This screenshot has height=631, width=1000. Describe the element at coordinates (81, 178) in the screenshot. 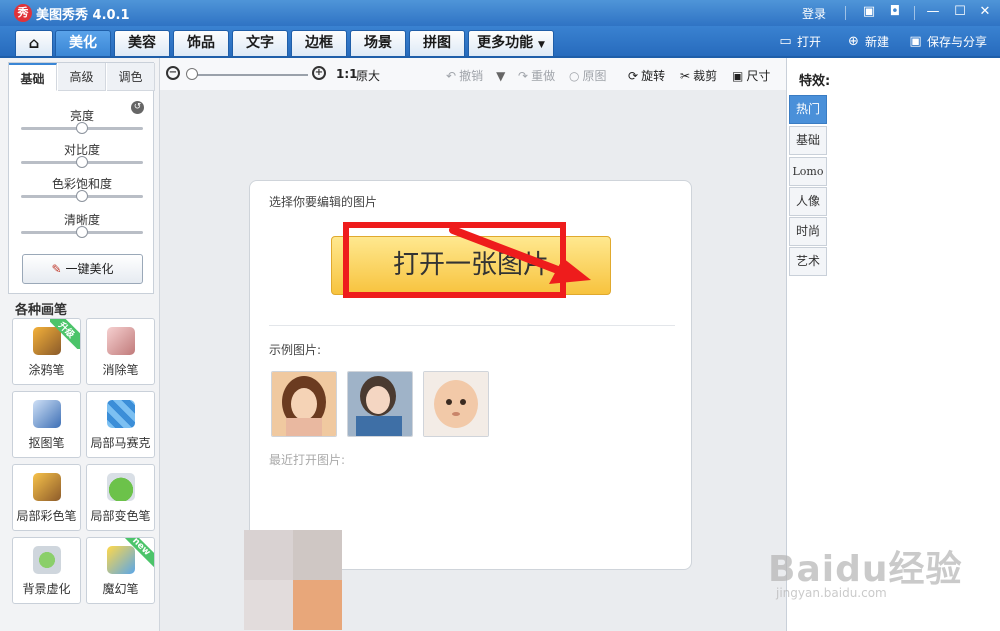

I see `adjust-panel: 基础 高级 调色 ↺ 亮度 对比度 色彩饱和度 清晰度 ✎ 一键美化` at that location.